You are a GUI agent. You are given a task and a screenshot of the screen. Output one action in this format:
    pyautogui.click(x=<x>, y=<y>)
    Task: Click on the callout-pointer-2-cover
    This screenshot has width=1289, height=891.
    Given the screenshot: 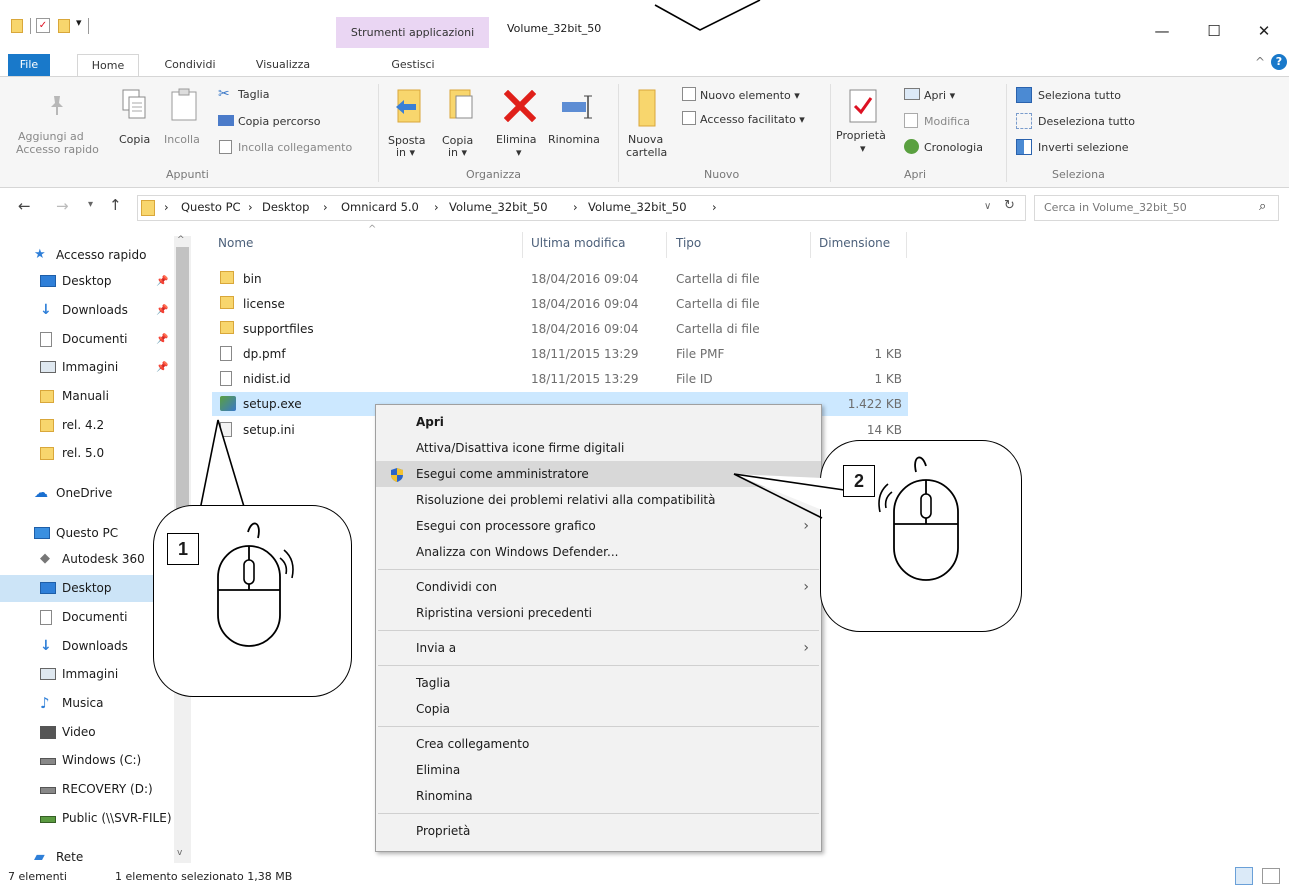 What is the action you would take?
    pyautogui.click(x=796, y=496)
    